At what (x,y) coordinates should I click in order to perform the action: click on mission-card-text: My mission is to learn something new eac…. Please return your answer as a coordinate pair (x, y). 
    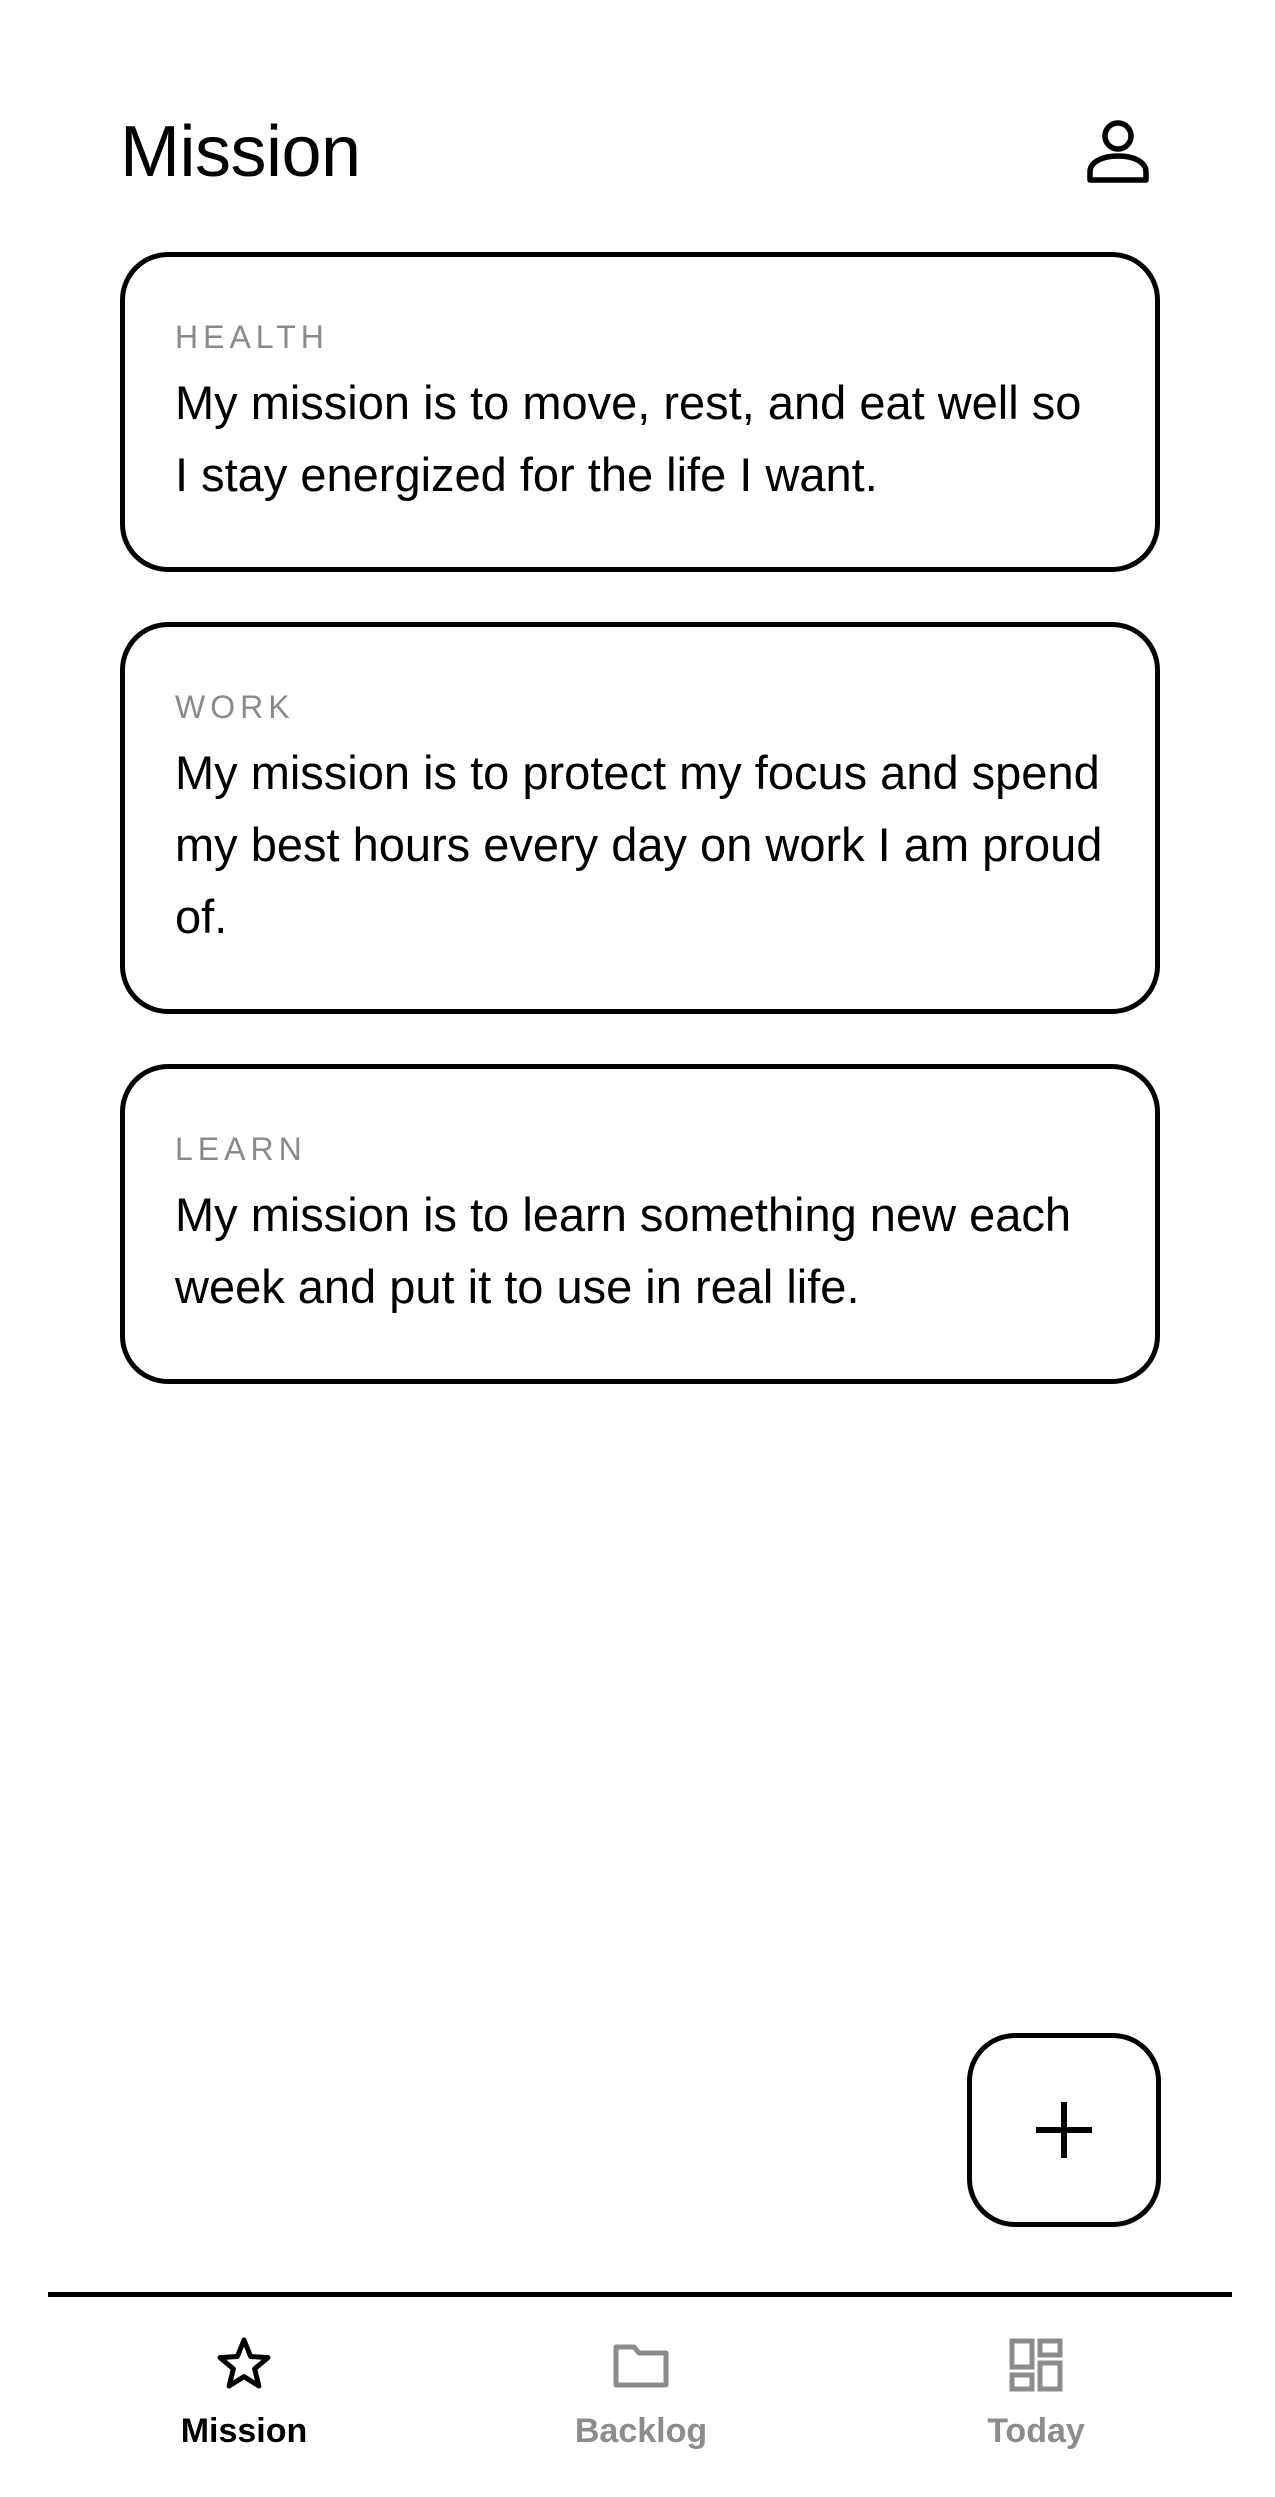
    Looking at the image, I should click on (623, 1250).